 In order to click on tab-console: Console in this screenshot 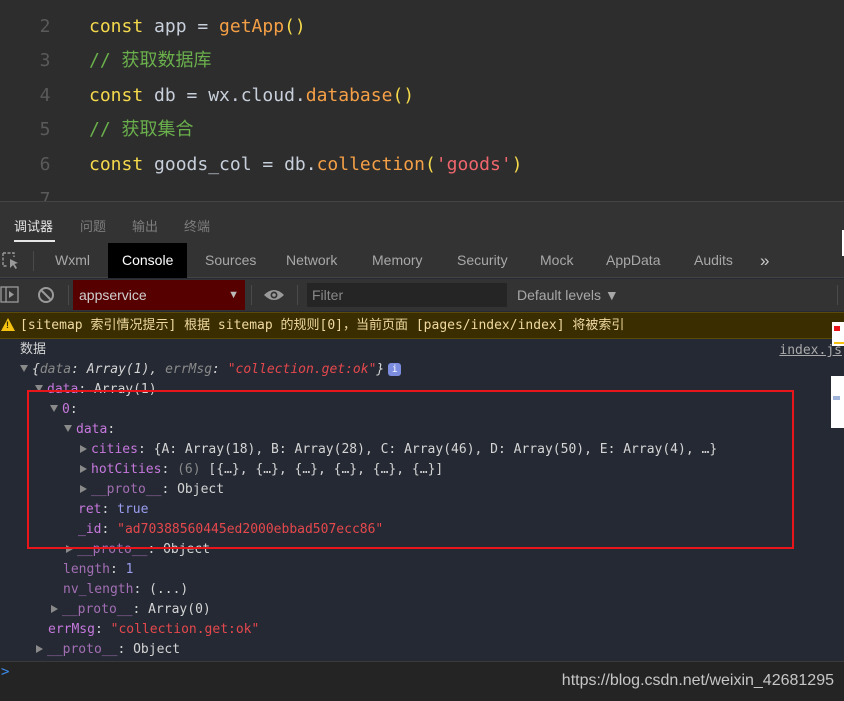, I will do `click(148, 260)`.